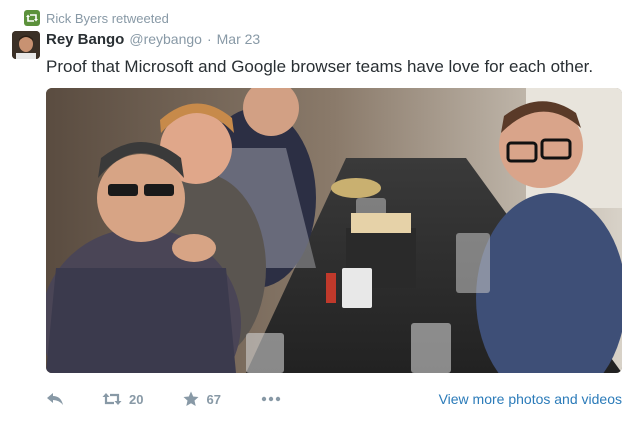  What do you see at coordinates (202, 399) in the screenshot?
I see `favorite-button: 67` at bounding box center [202, 399].